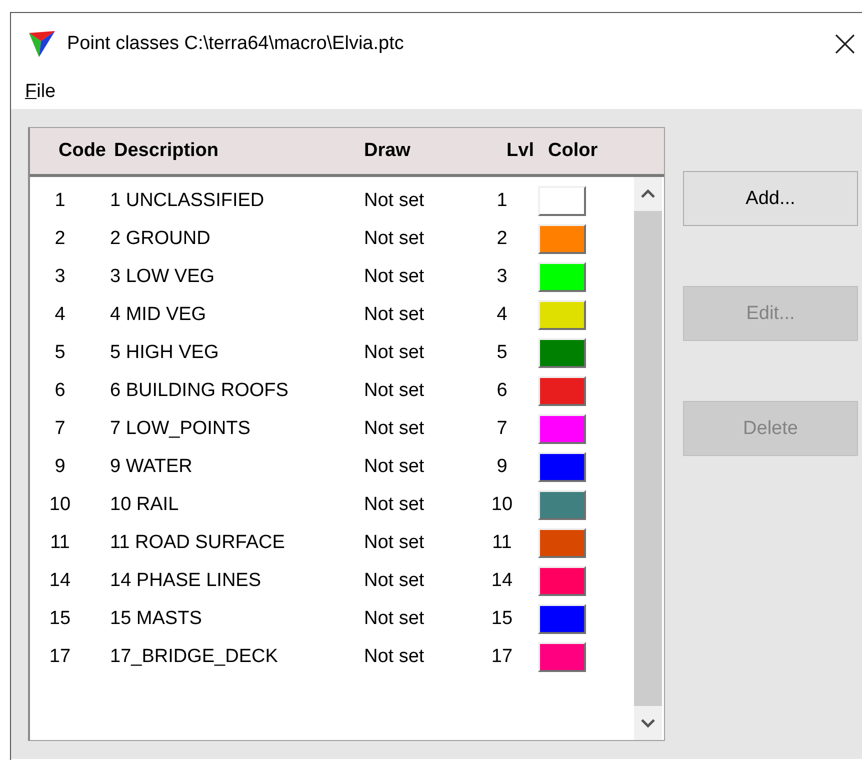 Image resolution: width=862 pixels, height=760 pixels. What do you see at coordinates (60, 581) in the screenshot?
I see `code-cell-text: 14` at bounding box center [60, 581].